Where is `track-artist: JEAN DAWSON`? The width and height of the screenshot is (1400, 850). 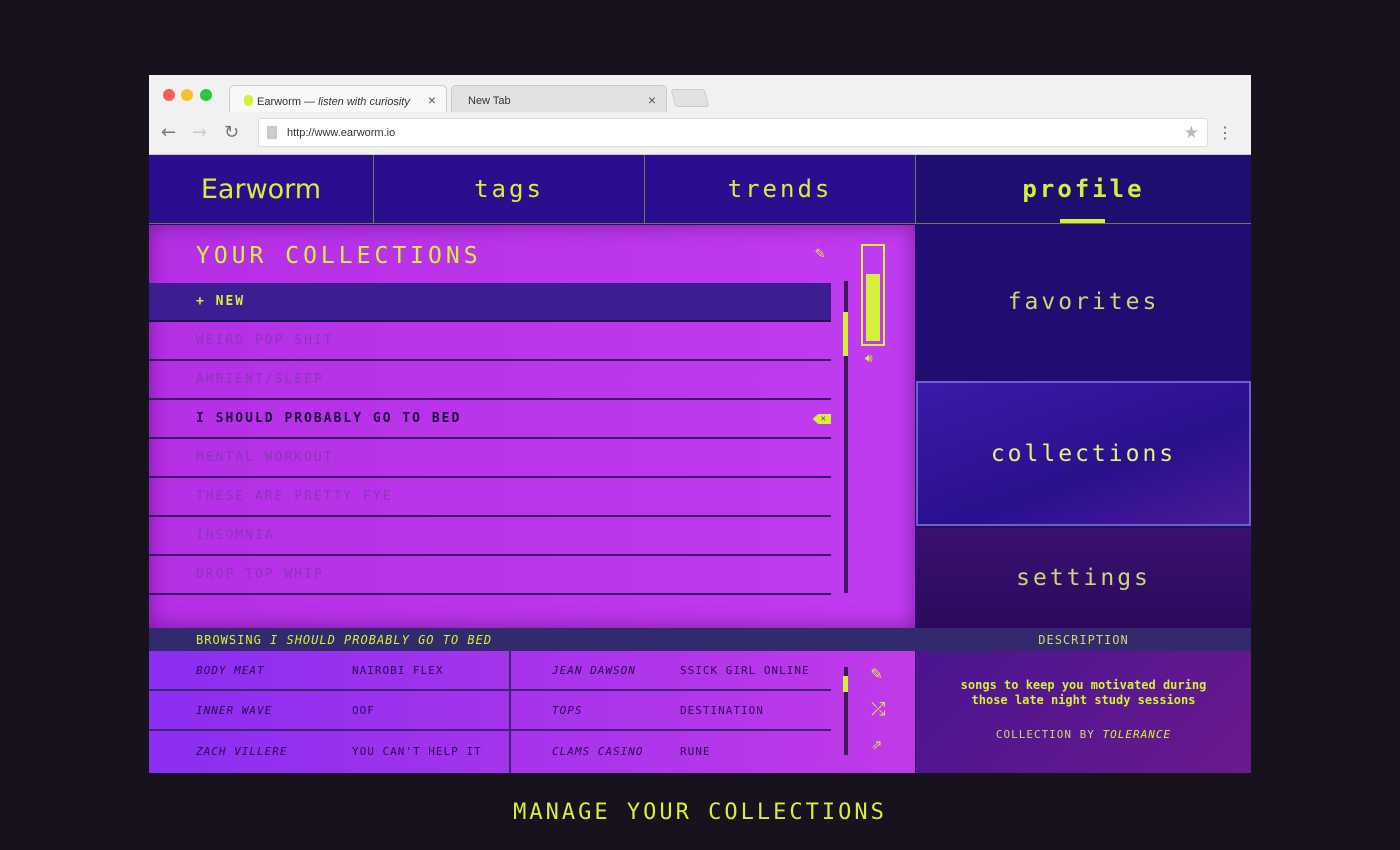
track-artist: JEAN DAWSON is located at coordinates (594, 670).